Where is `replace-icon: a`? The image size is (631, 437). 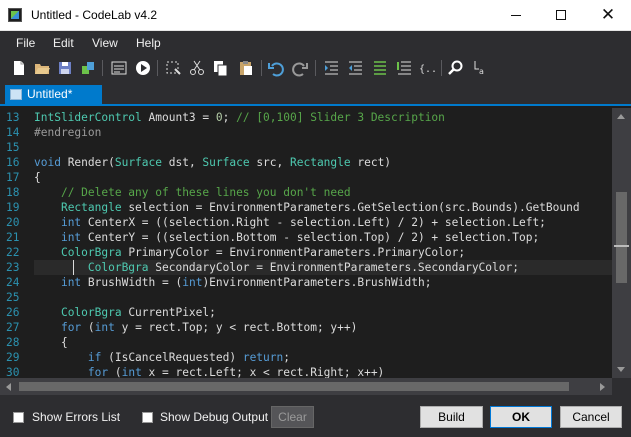
replace-icon: a is located at coordinates (480, 68).